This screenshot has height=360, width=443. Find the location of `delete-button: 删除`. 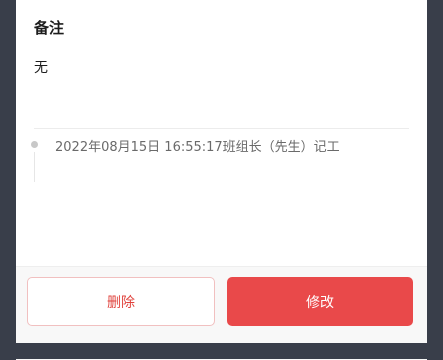

delete-button: 删除 is located at coordinates (121, 301).